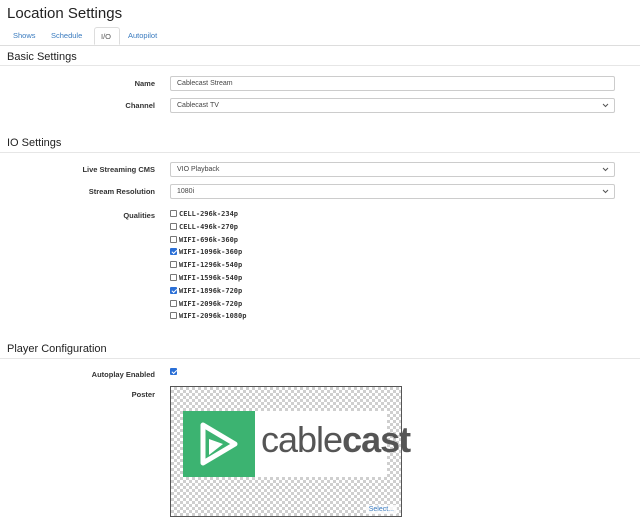  Describe the element at coordinates (219, 444) in the screenshot. I see `play-arrow-icon` at that location.